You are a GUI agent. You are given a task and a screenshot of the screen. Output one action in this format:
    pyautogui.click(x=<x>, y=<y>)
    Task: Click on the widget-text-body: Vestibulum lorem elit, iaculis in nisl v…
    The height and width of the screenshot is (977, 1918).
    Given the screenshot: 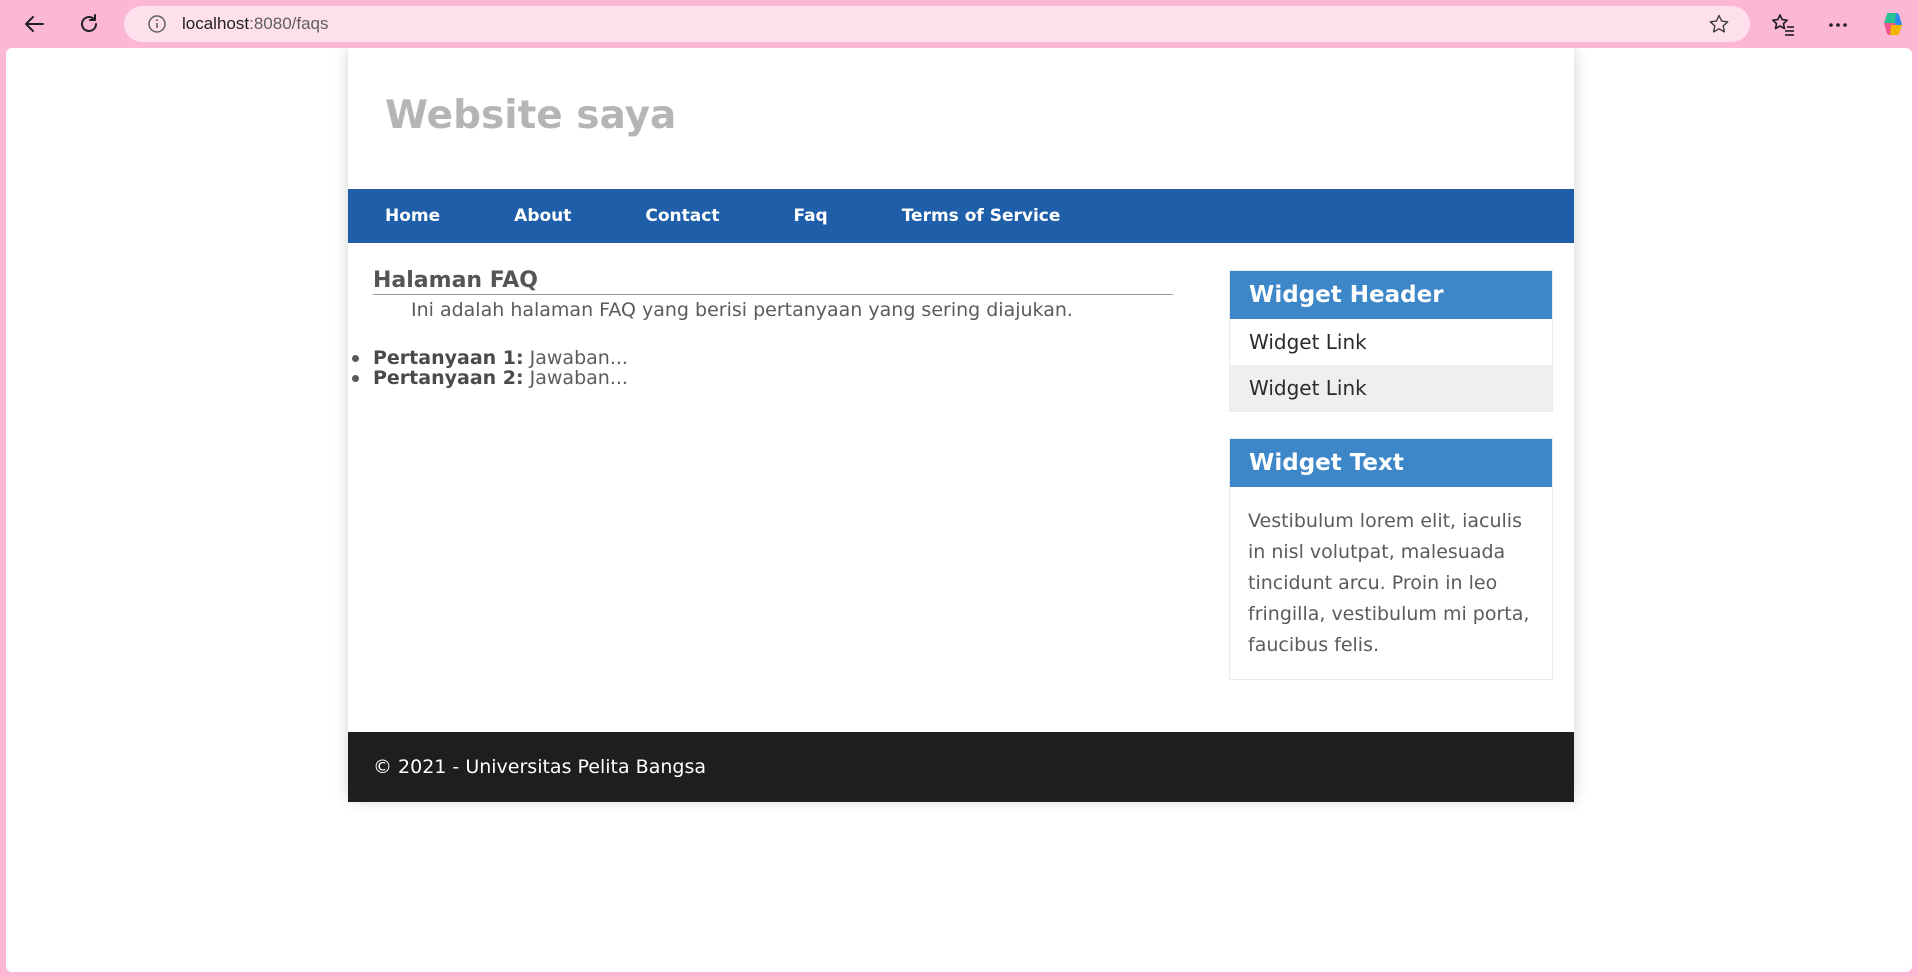 What is the action you would take?
    pyautogui.click(x=1389, y=583)
    